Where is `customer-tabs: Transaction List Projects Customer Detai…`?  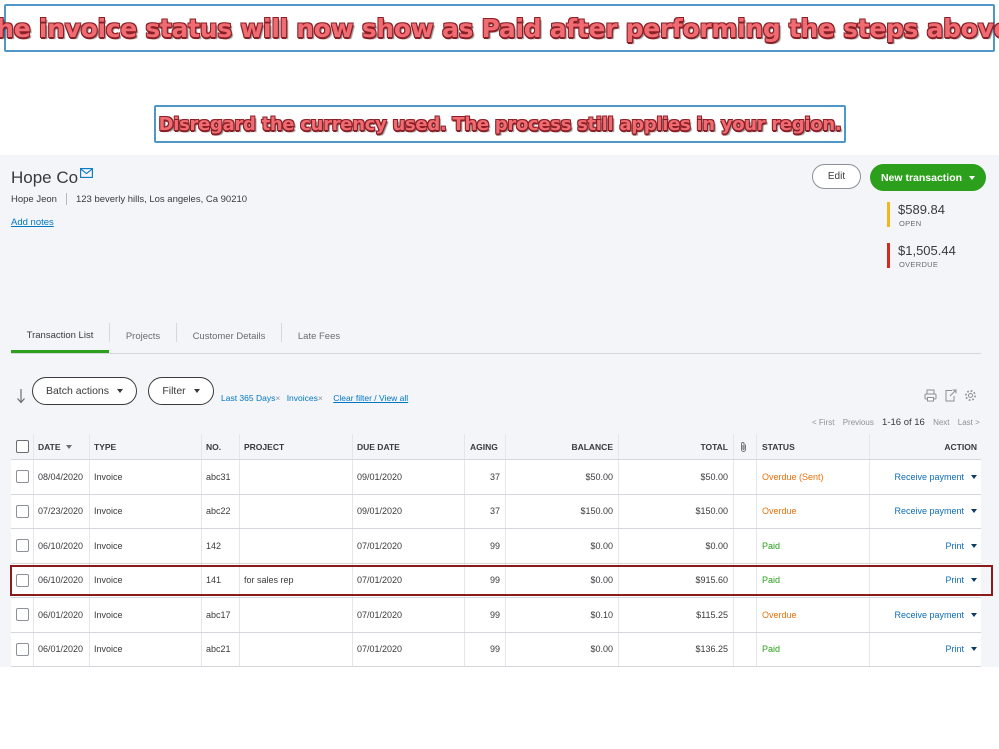
customer-tabs: Transaction List Projects Customer Detai… is located at coordinates (496, 337).